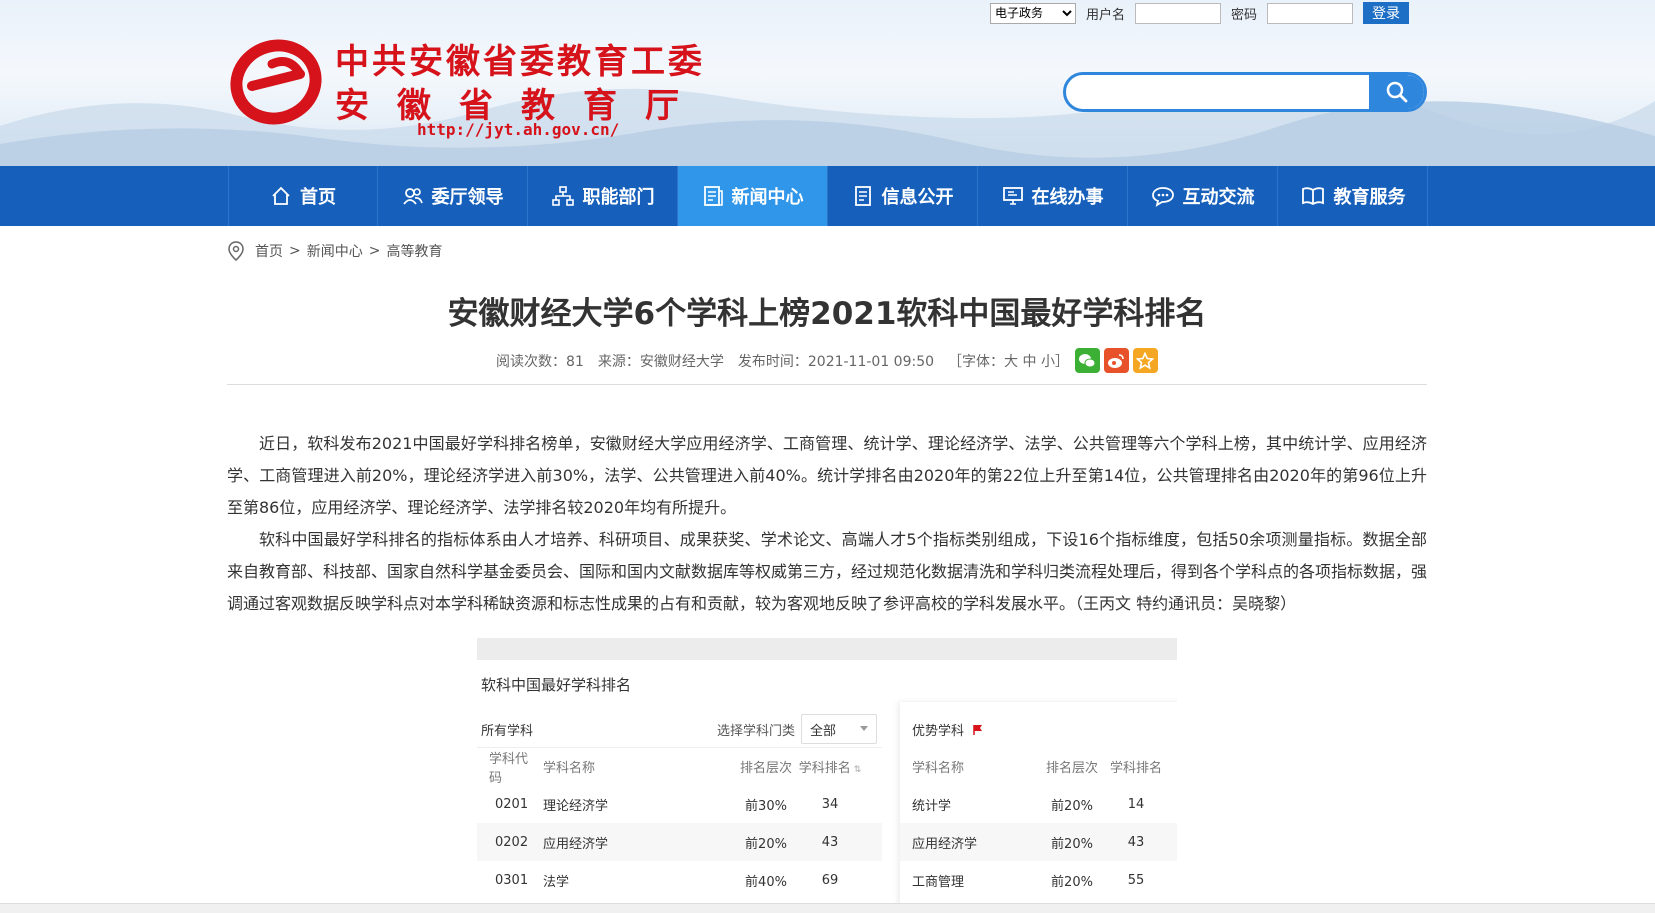 This screenshot has width=1655, height=913. I want to click on cell-level: 前40%, so click(766, 882).